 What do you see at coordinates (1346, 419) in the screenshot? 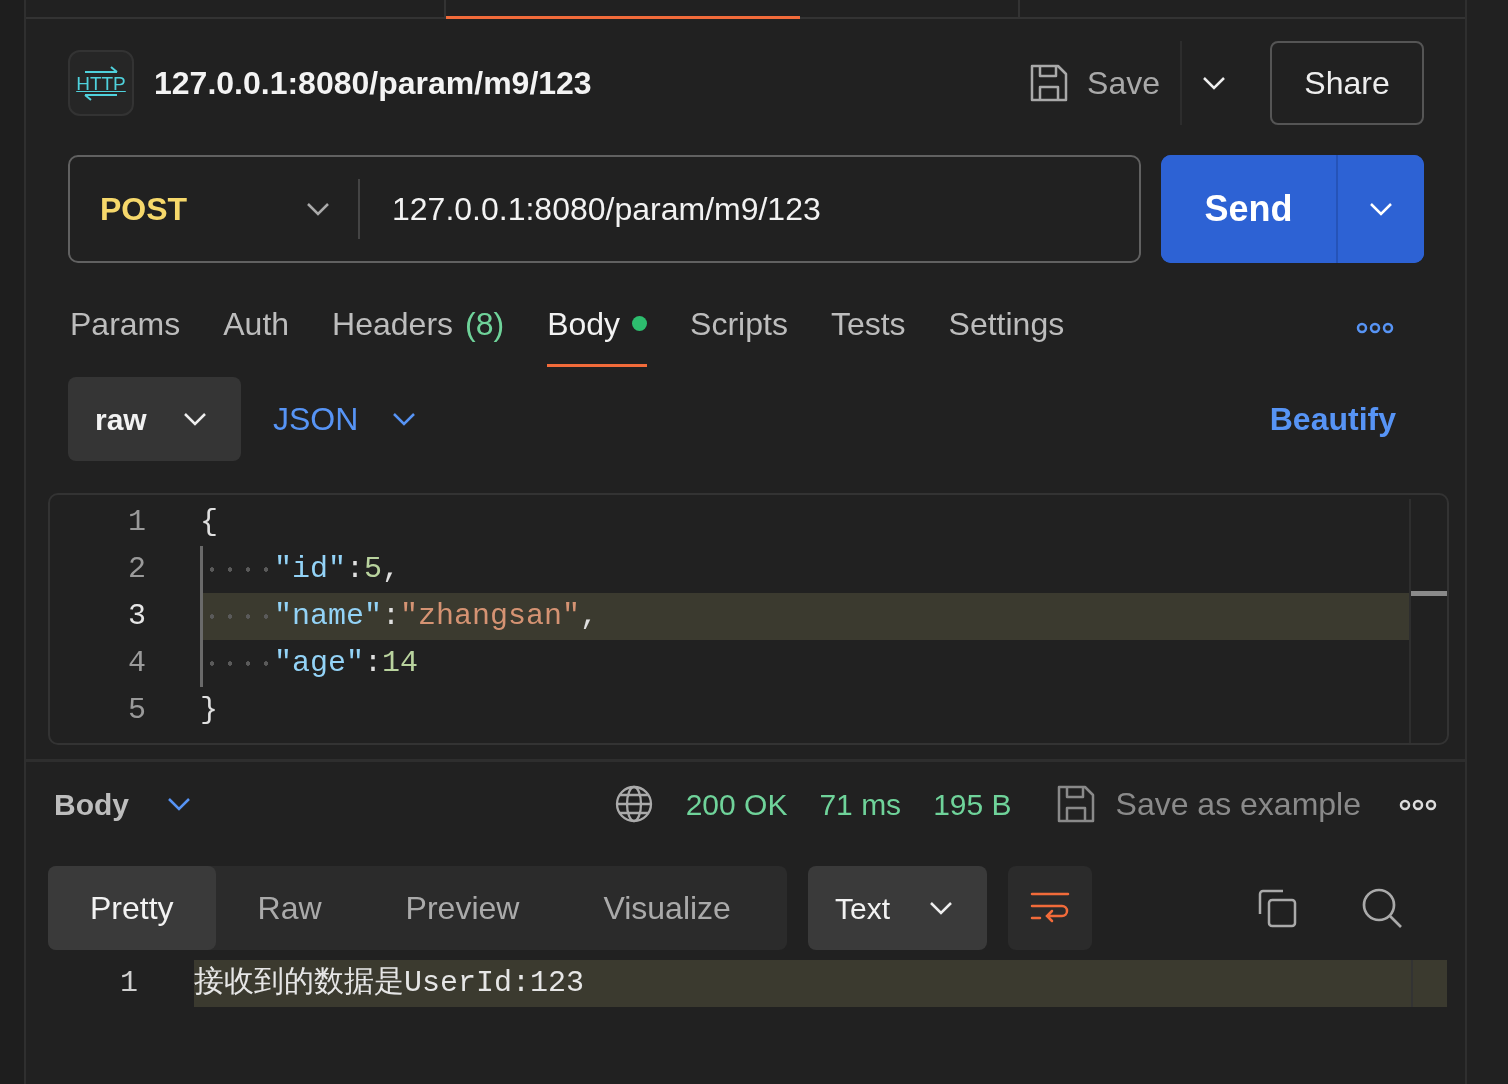
I see `beautify-link: Beautify` at bounding box center [1346, 419].